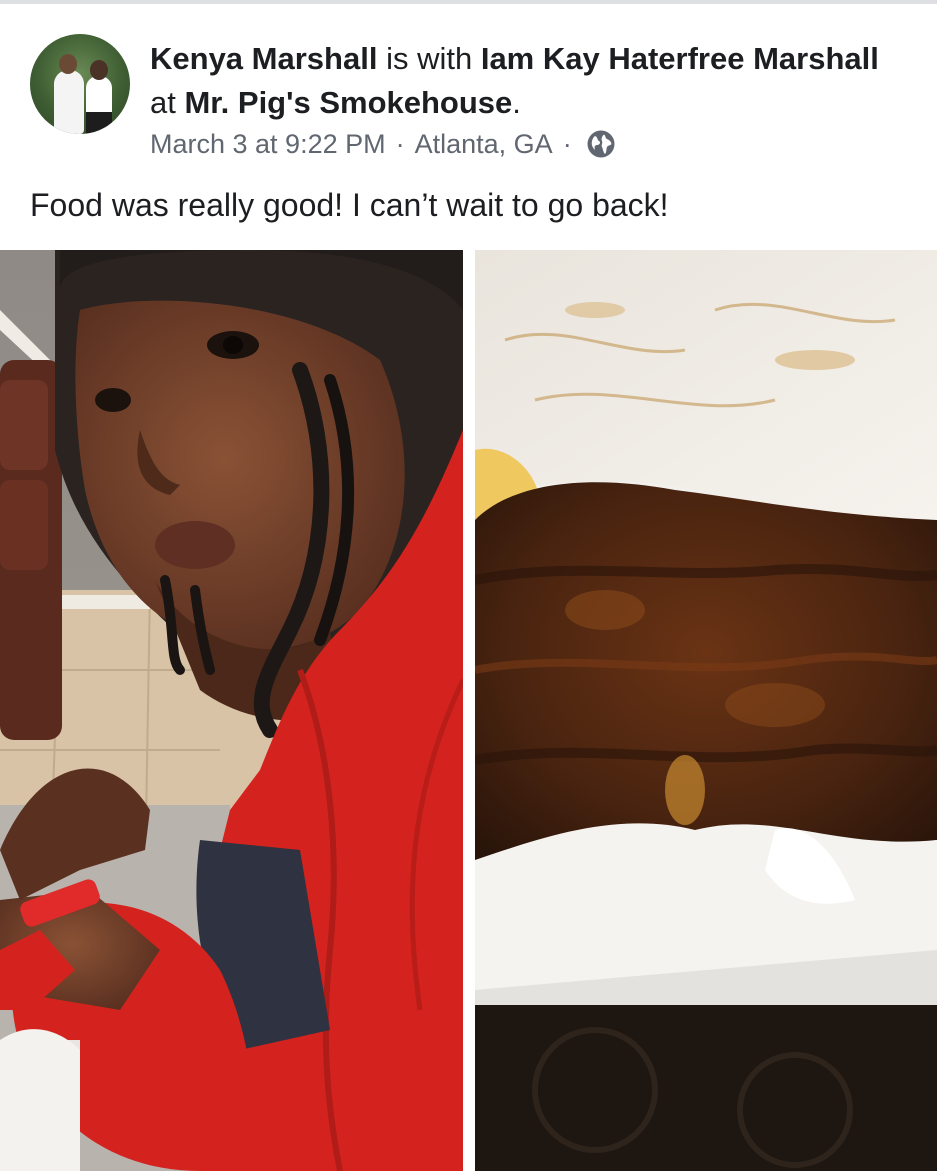  I want to click on title-end: ., so click(516, 102).